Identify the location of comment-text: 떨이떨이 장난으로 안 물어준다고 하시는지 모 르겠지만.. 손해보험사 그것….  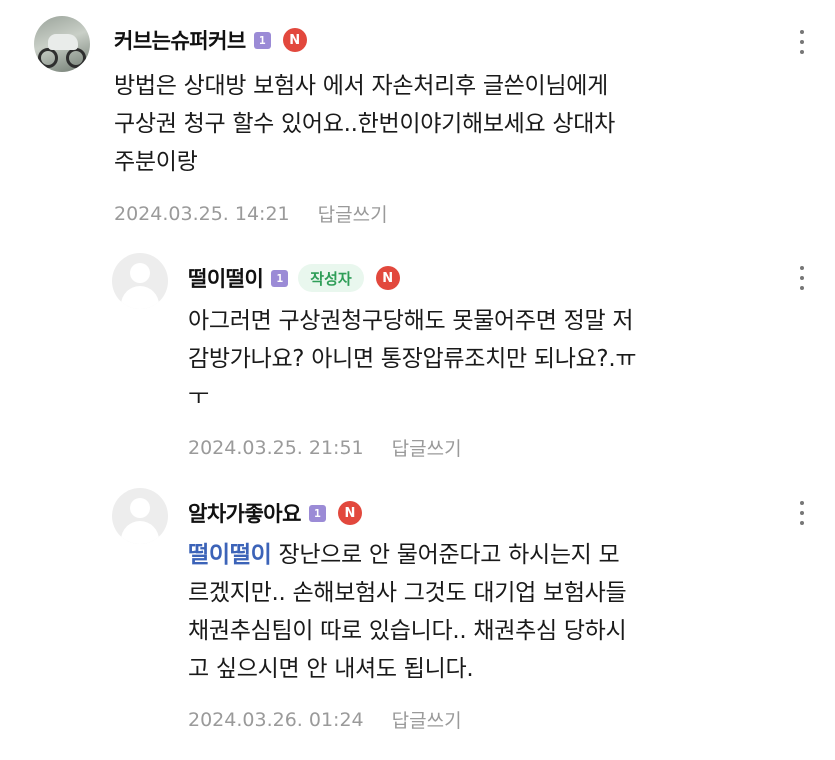
(407, 612).